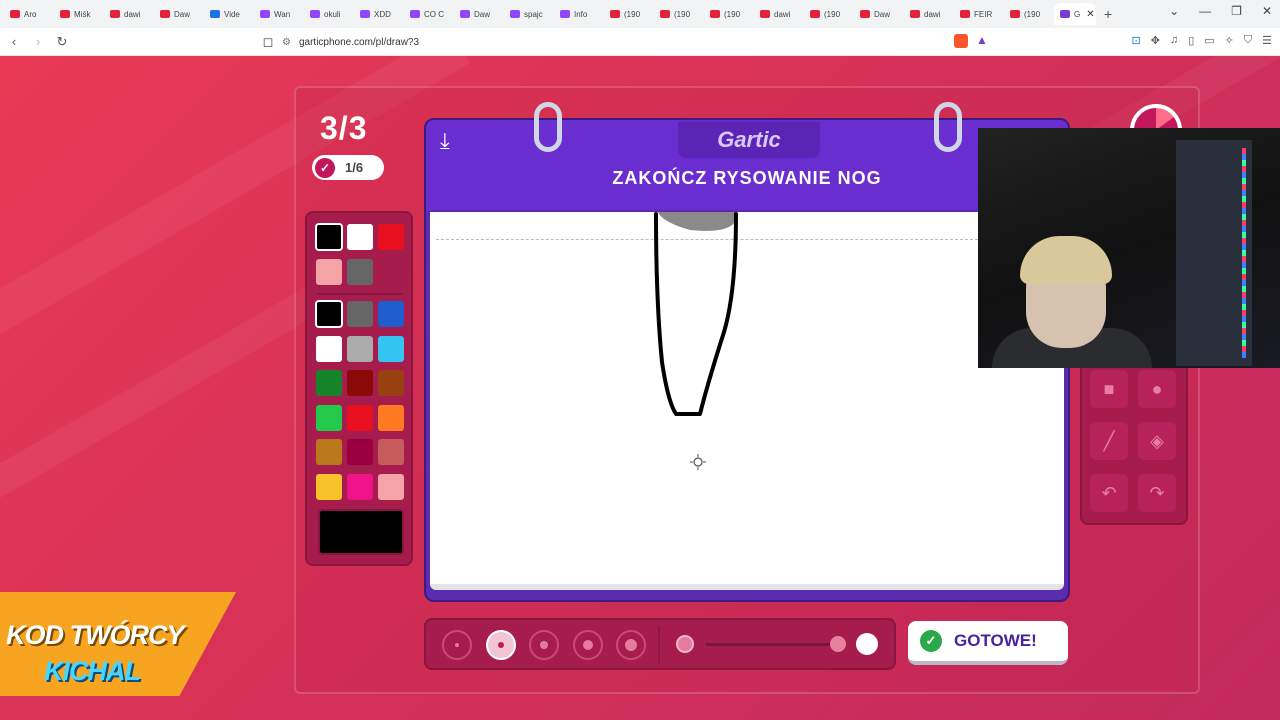  What do you see at coordinates (329, 14) in the screenshot?
I see `browser-tab: okuli` at bounding box center [329, 14].